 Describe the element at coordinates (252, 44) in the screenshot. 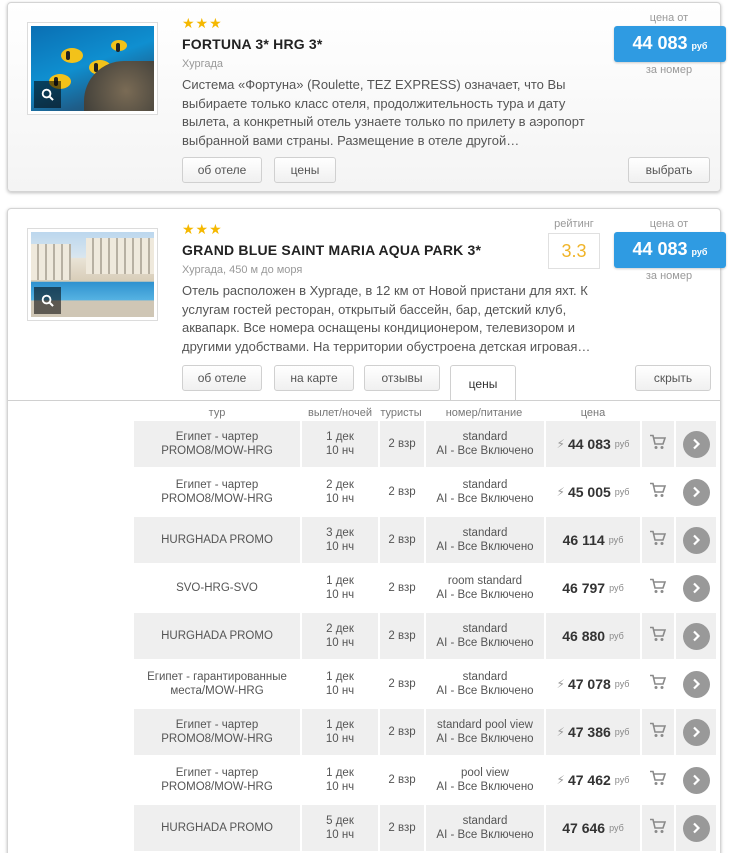

I see `hotel-name: FORTUNA 3* HRG 3*` at that location.